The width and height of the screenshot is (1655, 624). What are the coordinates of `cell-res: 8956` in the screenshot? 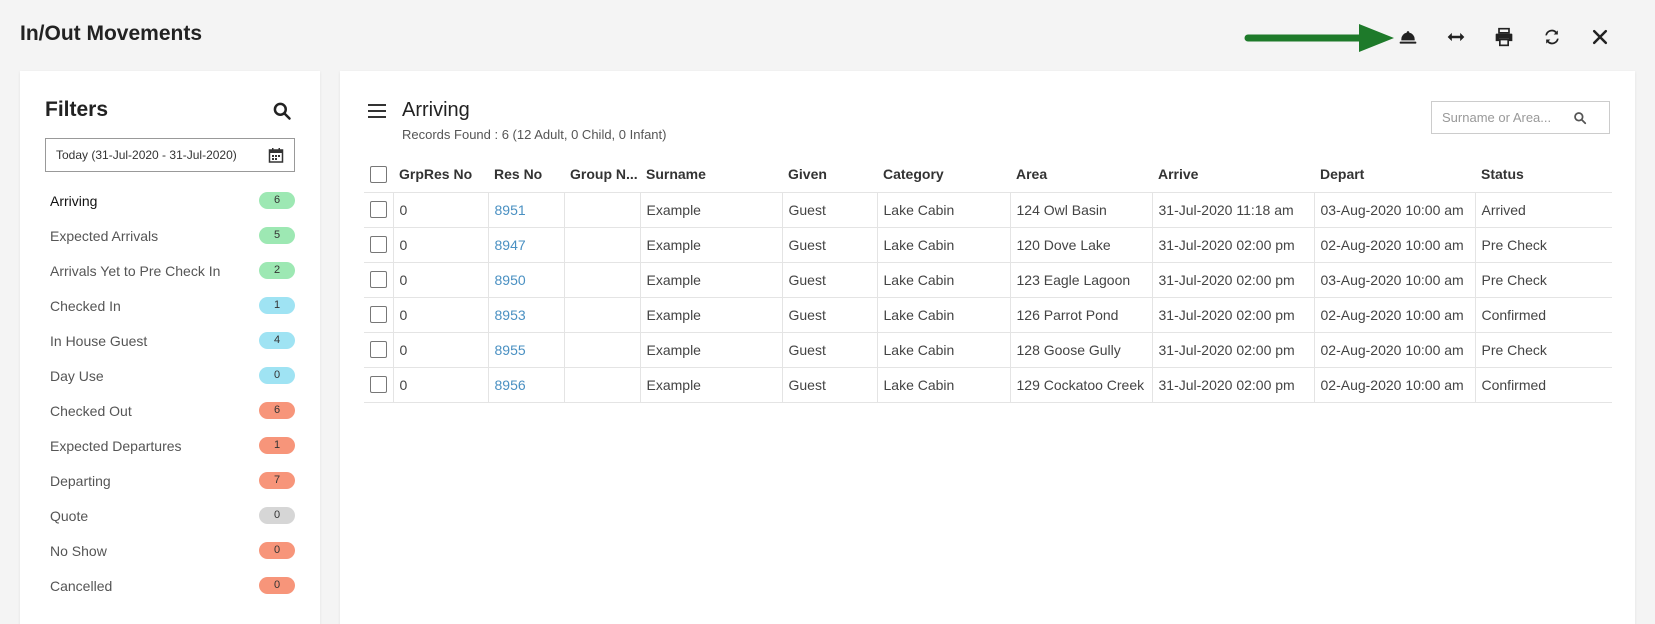 It's located at (525, 385).